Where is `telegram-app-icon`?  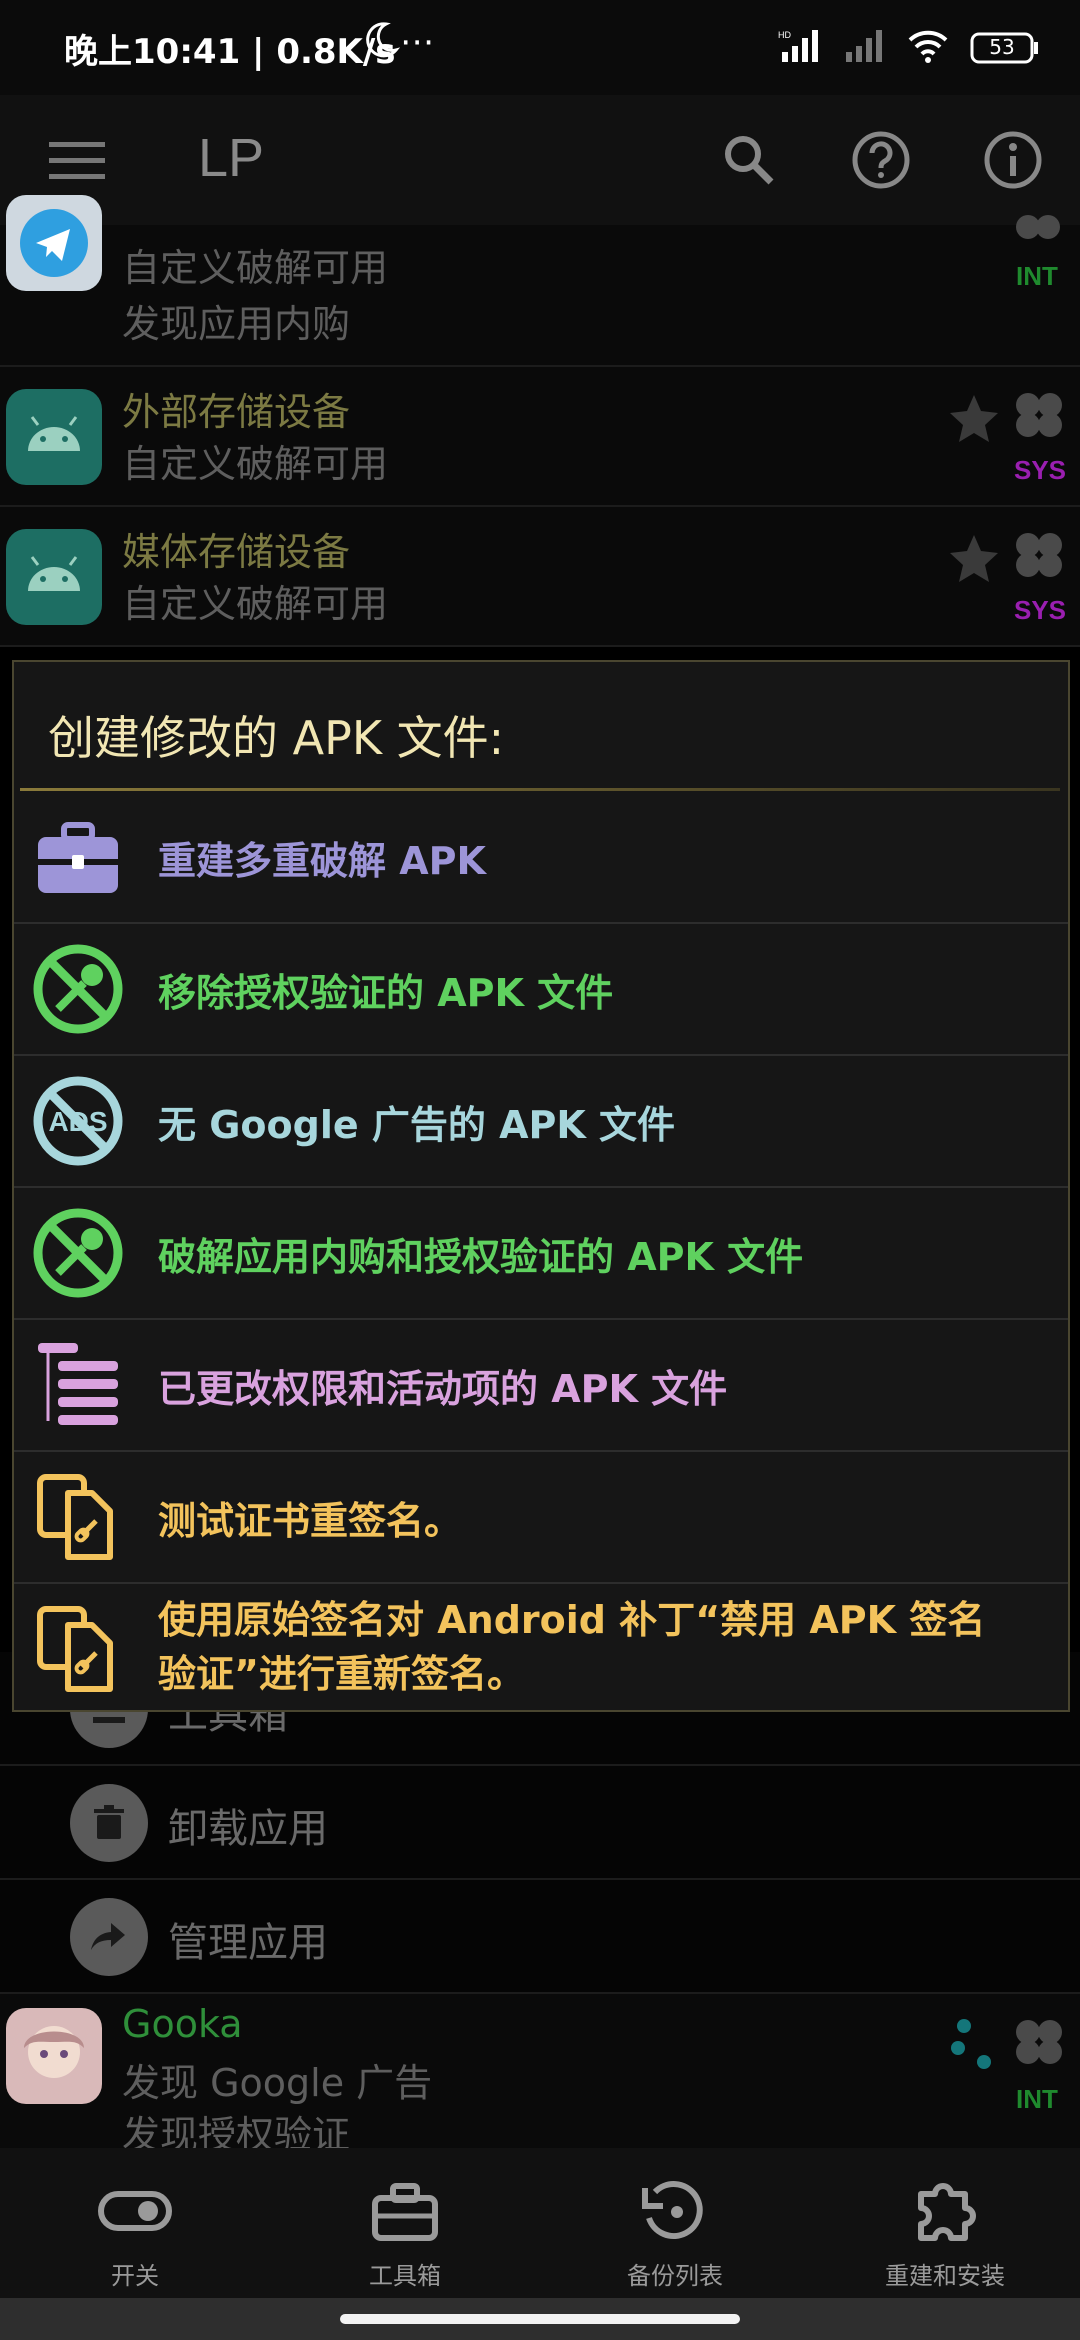
telegram-app-icon is located at coordinates (54, 243).